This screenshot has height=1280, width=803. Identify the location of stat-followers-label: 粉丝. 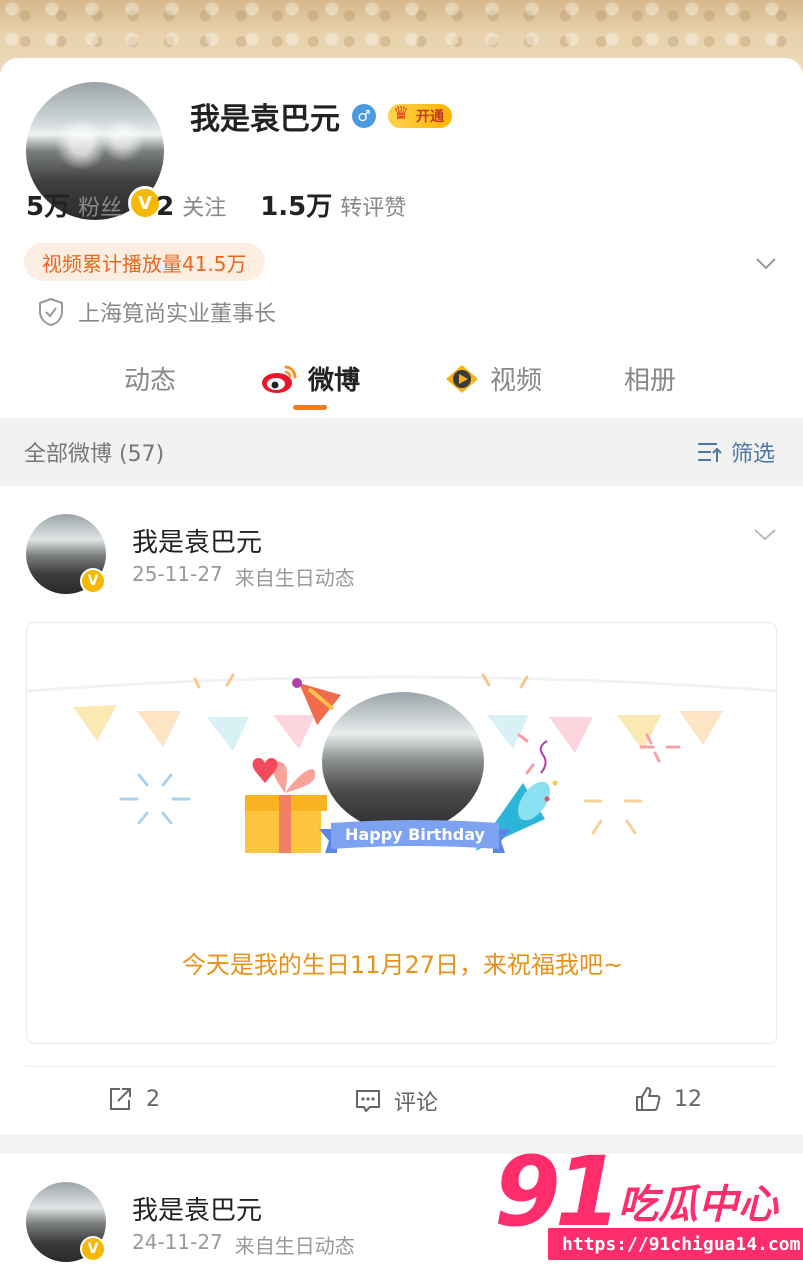
(100, 208).